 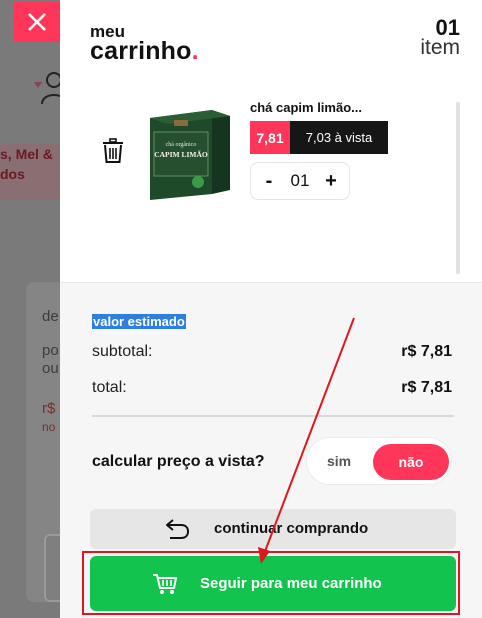 I want to click on checkout-label: Seguir para meu carrinho, so click(x=291, y=583).